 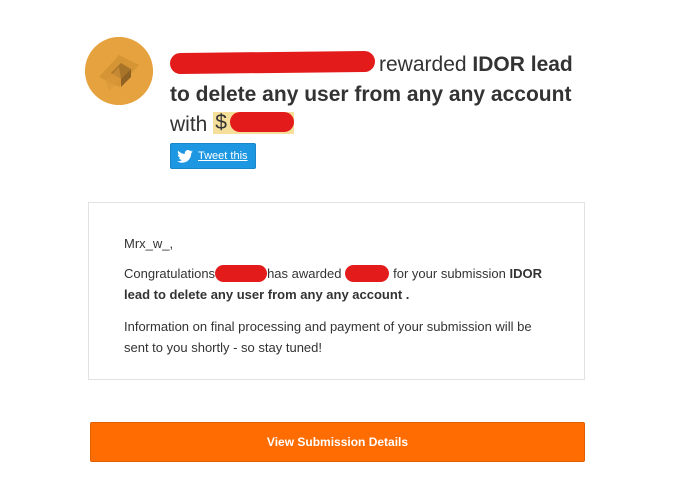 I want to click on redacted-company, so click(x=241, y=274).